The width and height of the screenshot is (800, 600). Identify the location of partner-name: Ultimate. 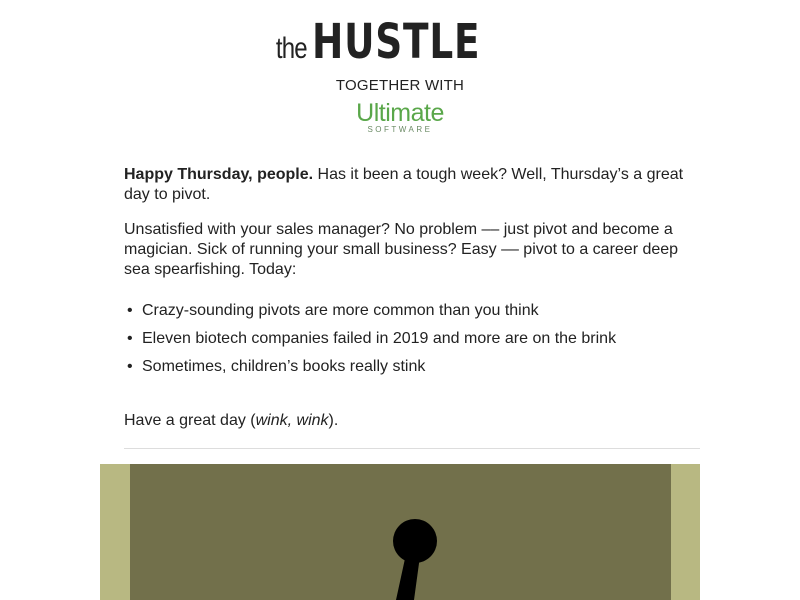
(400, 113).